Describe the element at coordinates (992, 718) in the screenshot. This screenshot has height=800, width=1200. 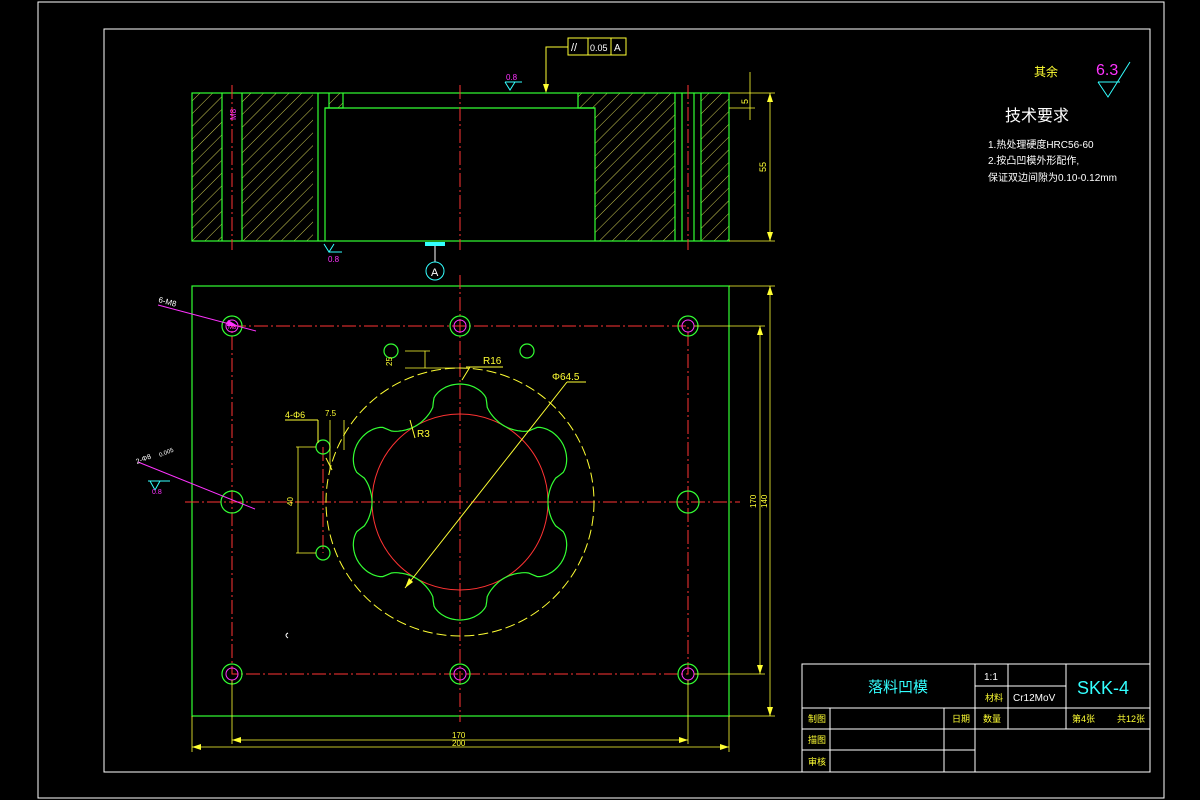
I see `row-qty: 数量` at that location.